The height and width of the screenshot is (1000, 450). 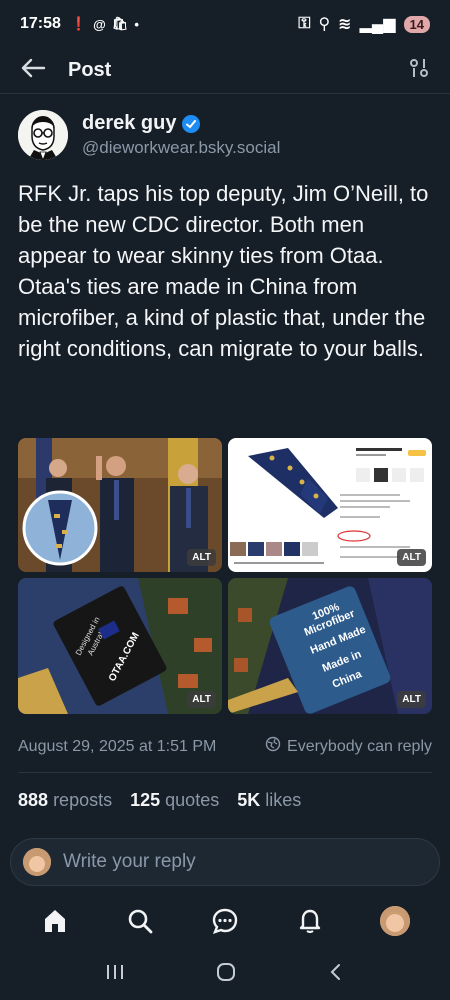 I want to click on notifications-bell-icon, so click(x=310, y=921).